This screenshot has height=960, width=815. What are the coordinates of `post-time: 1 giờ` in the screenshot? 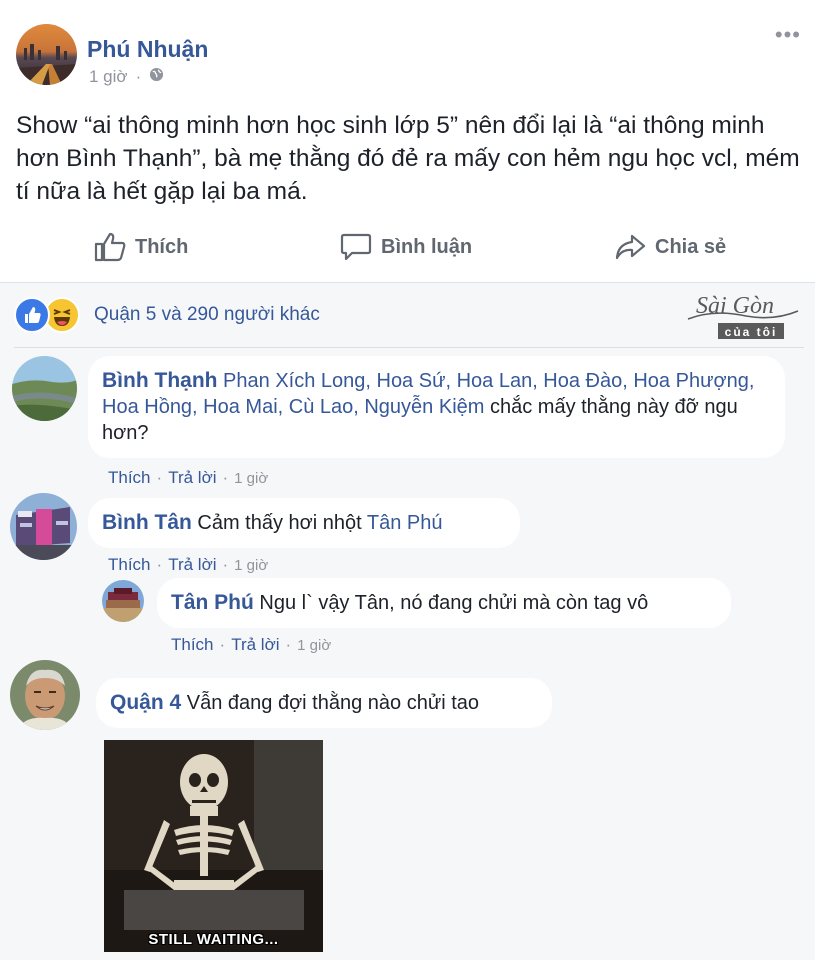 It's located at (108, 77).